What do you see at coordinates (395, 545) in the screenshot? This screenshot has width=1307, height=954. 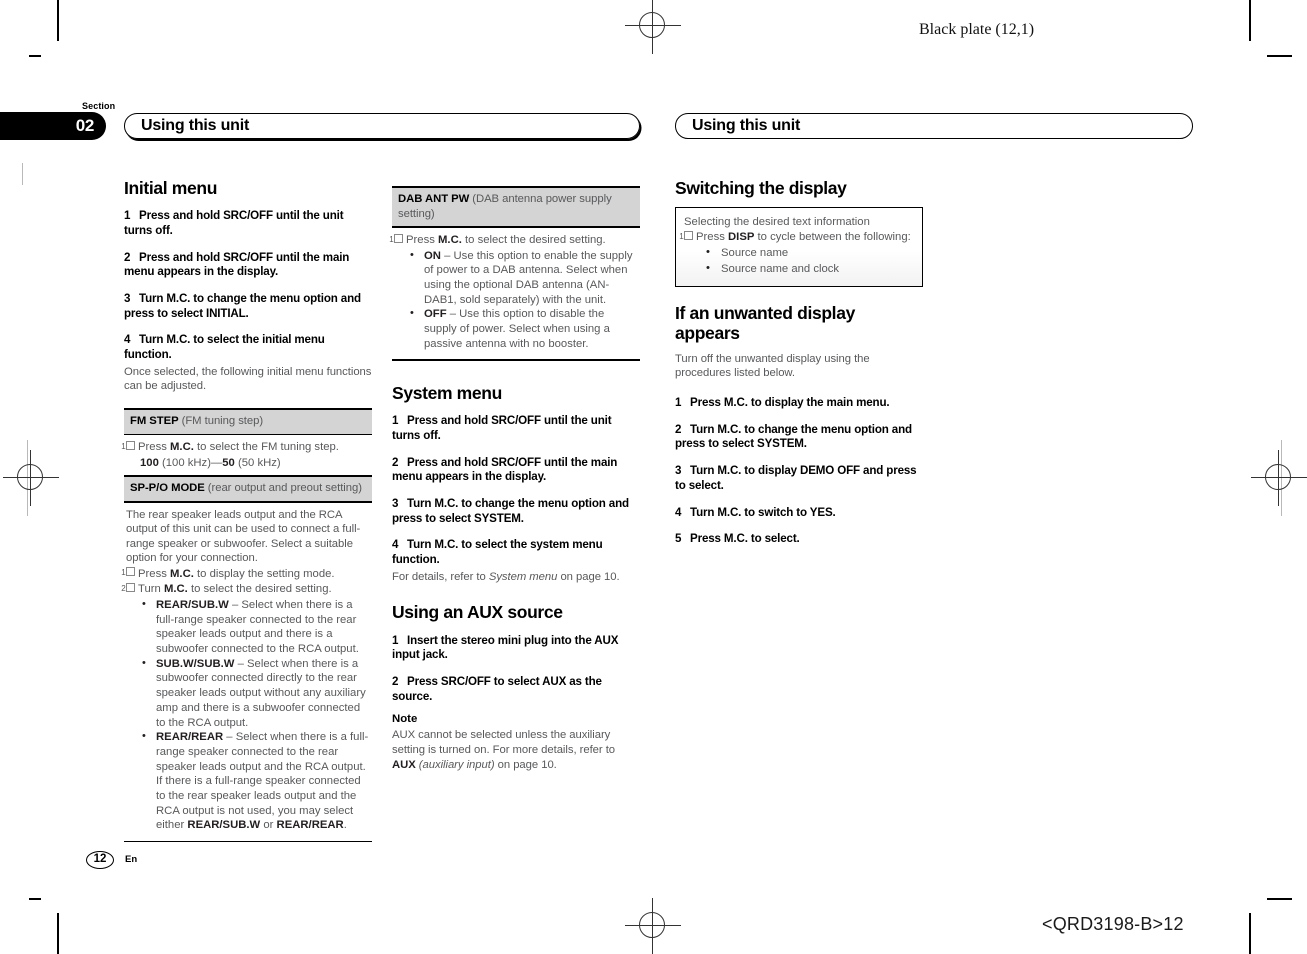 I see `system-step-4-number: 4` at bounding box center [395, 545].